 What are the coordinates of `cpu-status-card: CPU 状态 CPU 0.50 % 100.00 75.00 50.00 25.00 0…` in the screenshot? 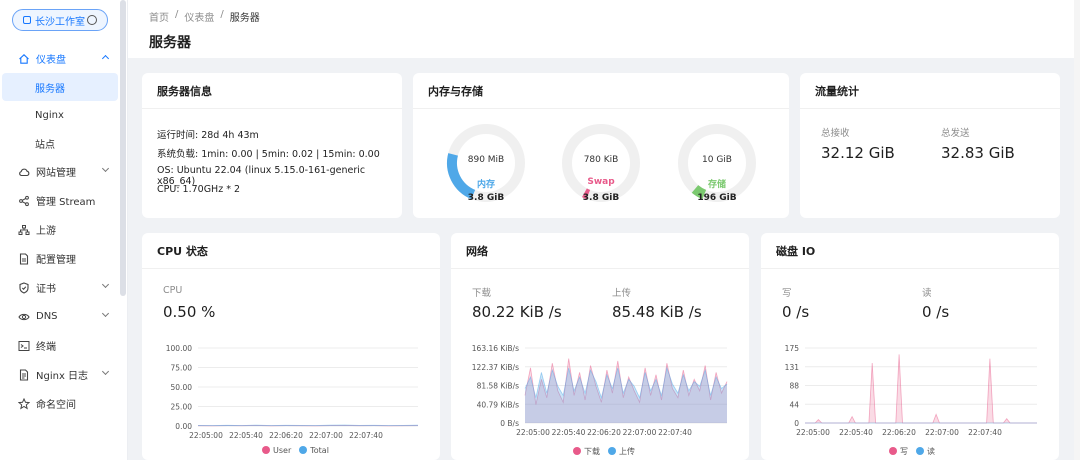 It's located at (291, 346).